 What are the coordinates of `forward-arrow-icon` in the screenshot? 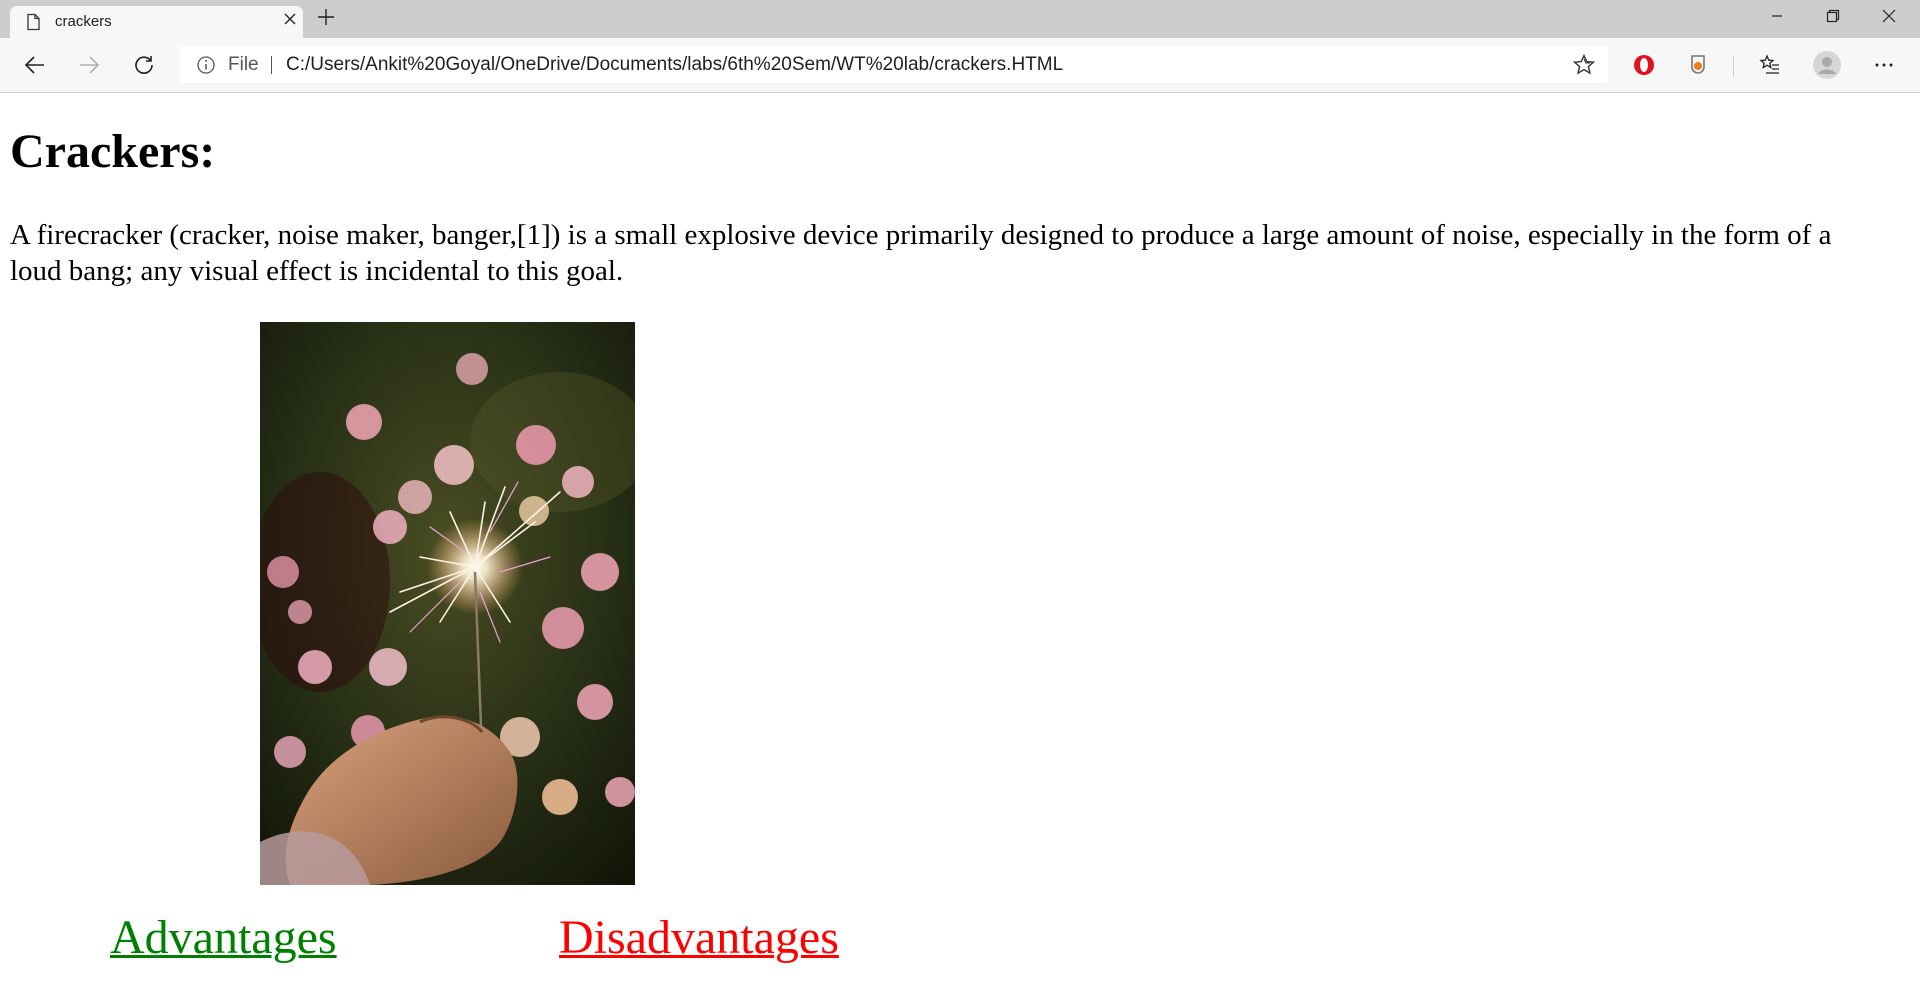 It's located at (90, 65).